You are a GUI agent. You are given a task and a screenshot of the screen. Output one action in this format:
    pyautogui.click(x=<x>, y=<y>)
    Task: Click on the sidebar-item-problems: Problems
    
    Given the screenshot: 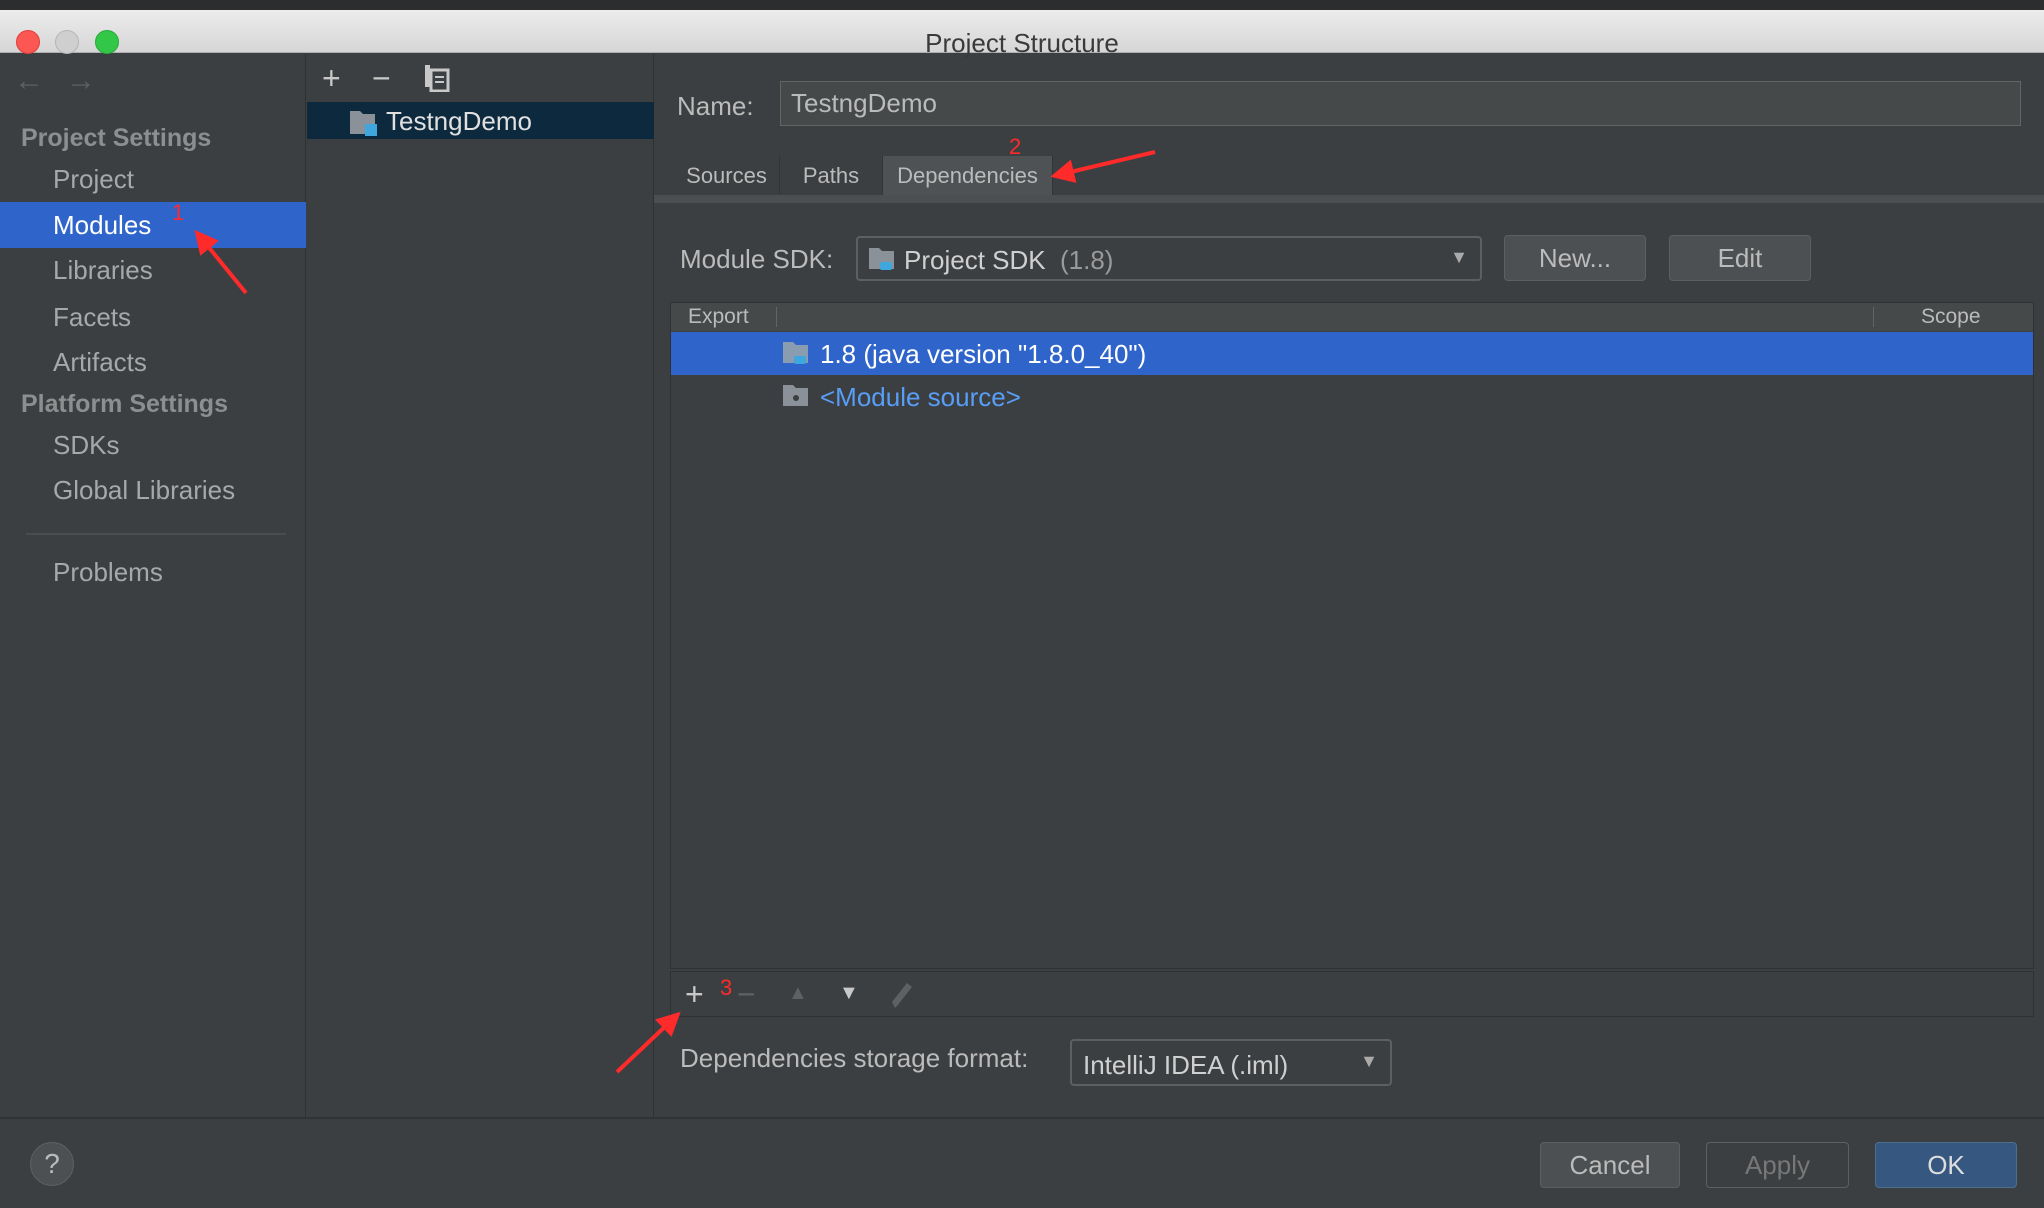 What is the action you would take?
    pyautogui.click(x=153, y=572)
    